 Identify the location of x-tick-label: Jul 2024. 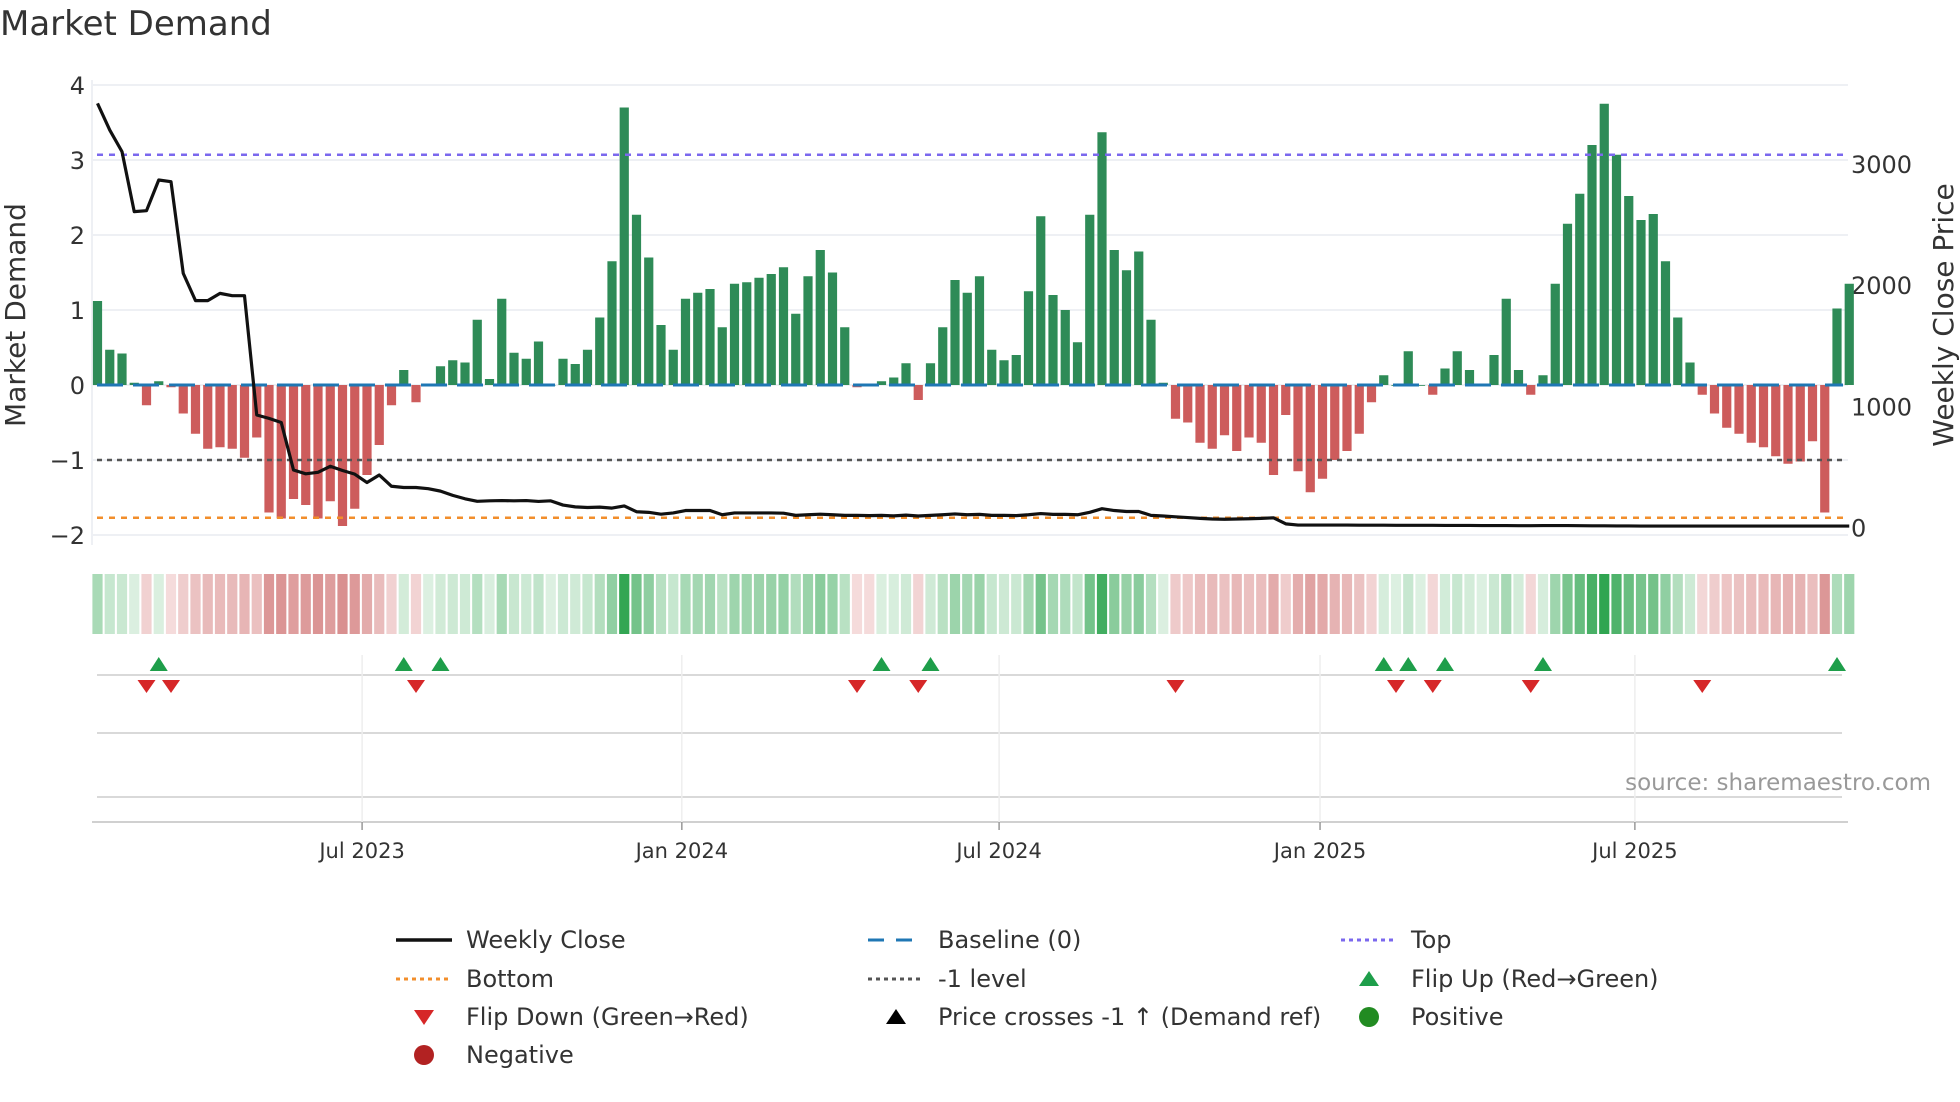
(997, 851).